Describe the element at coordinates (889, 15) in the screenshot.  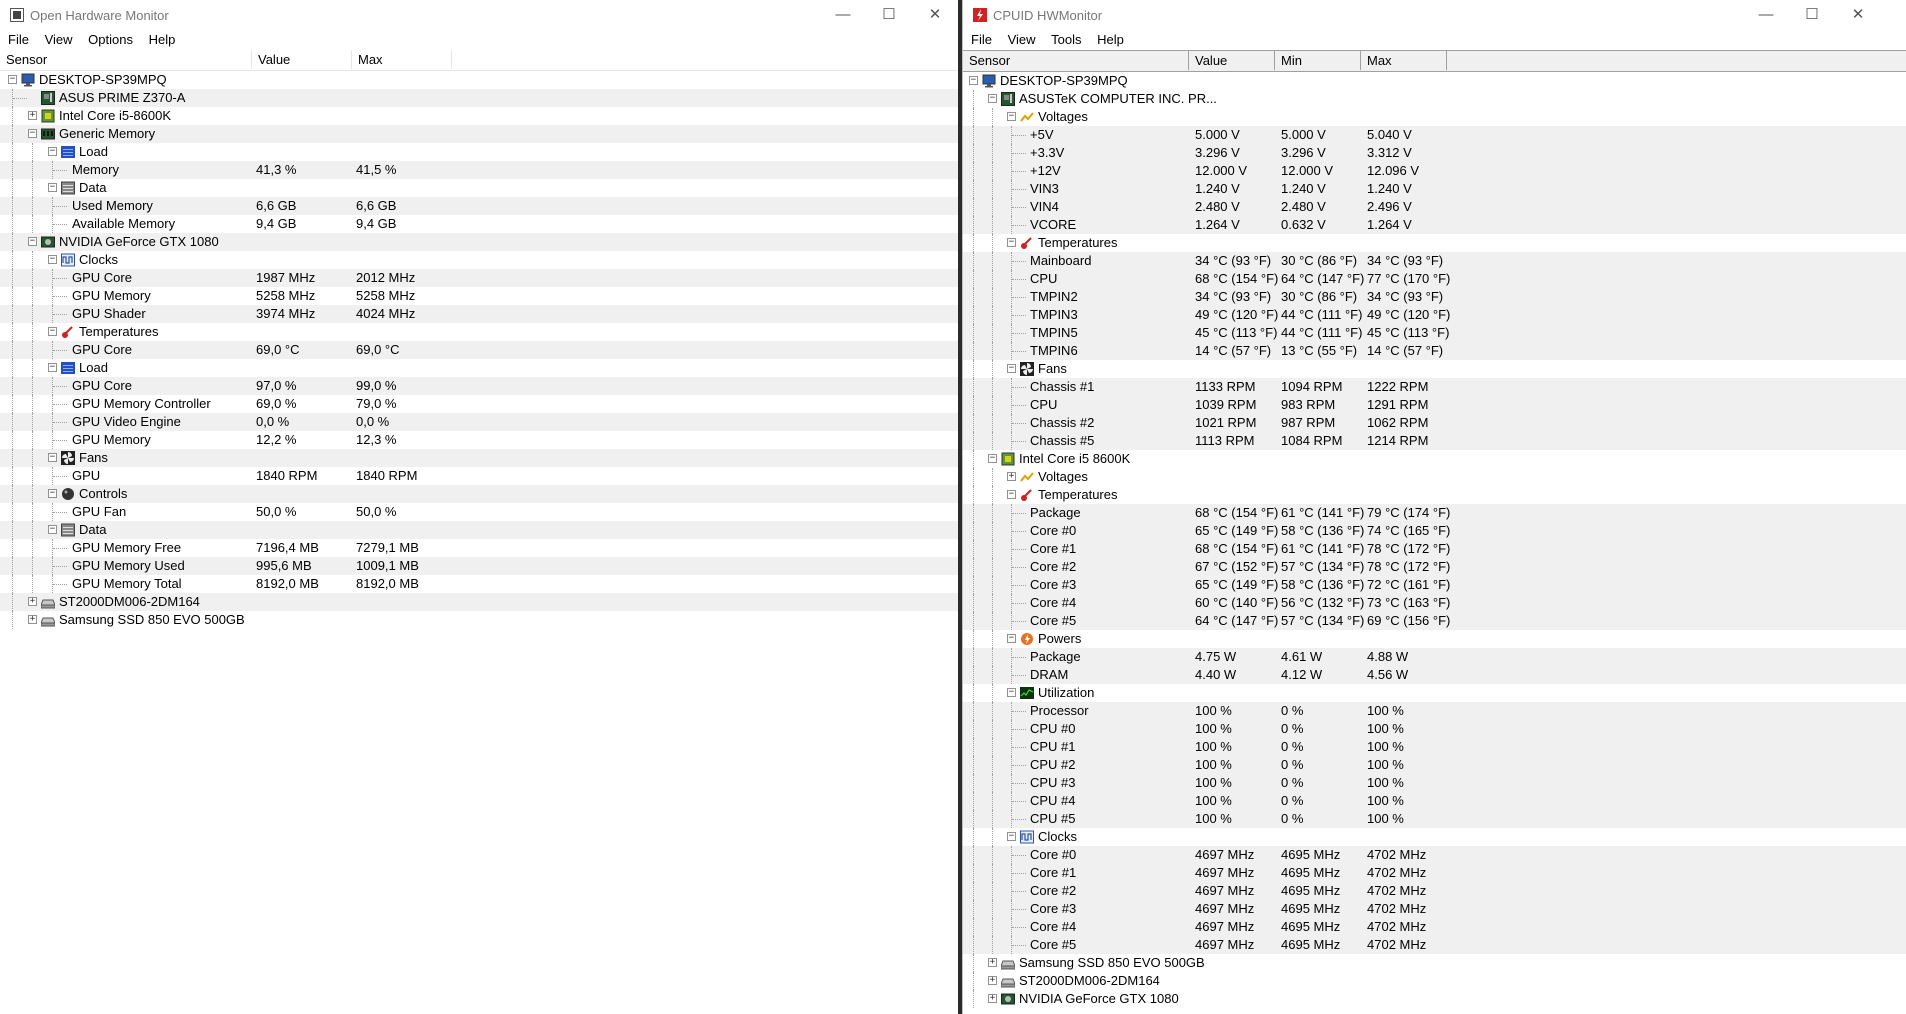
I see `ohm-maximize-button: ☐` at that location.